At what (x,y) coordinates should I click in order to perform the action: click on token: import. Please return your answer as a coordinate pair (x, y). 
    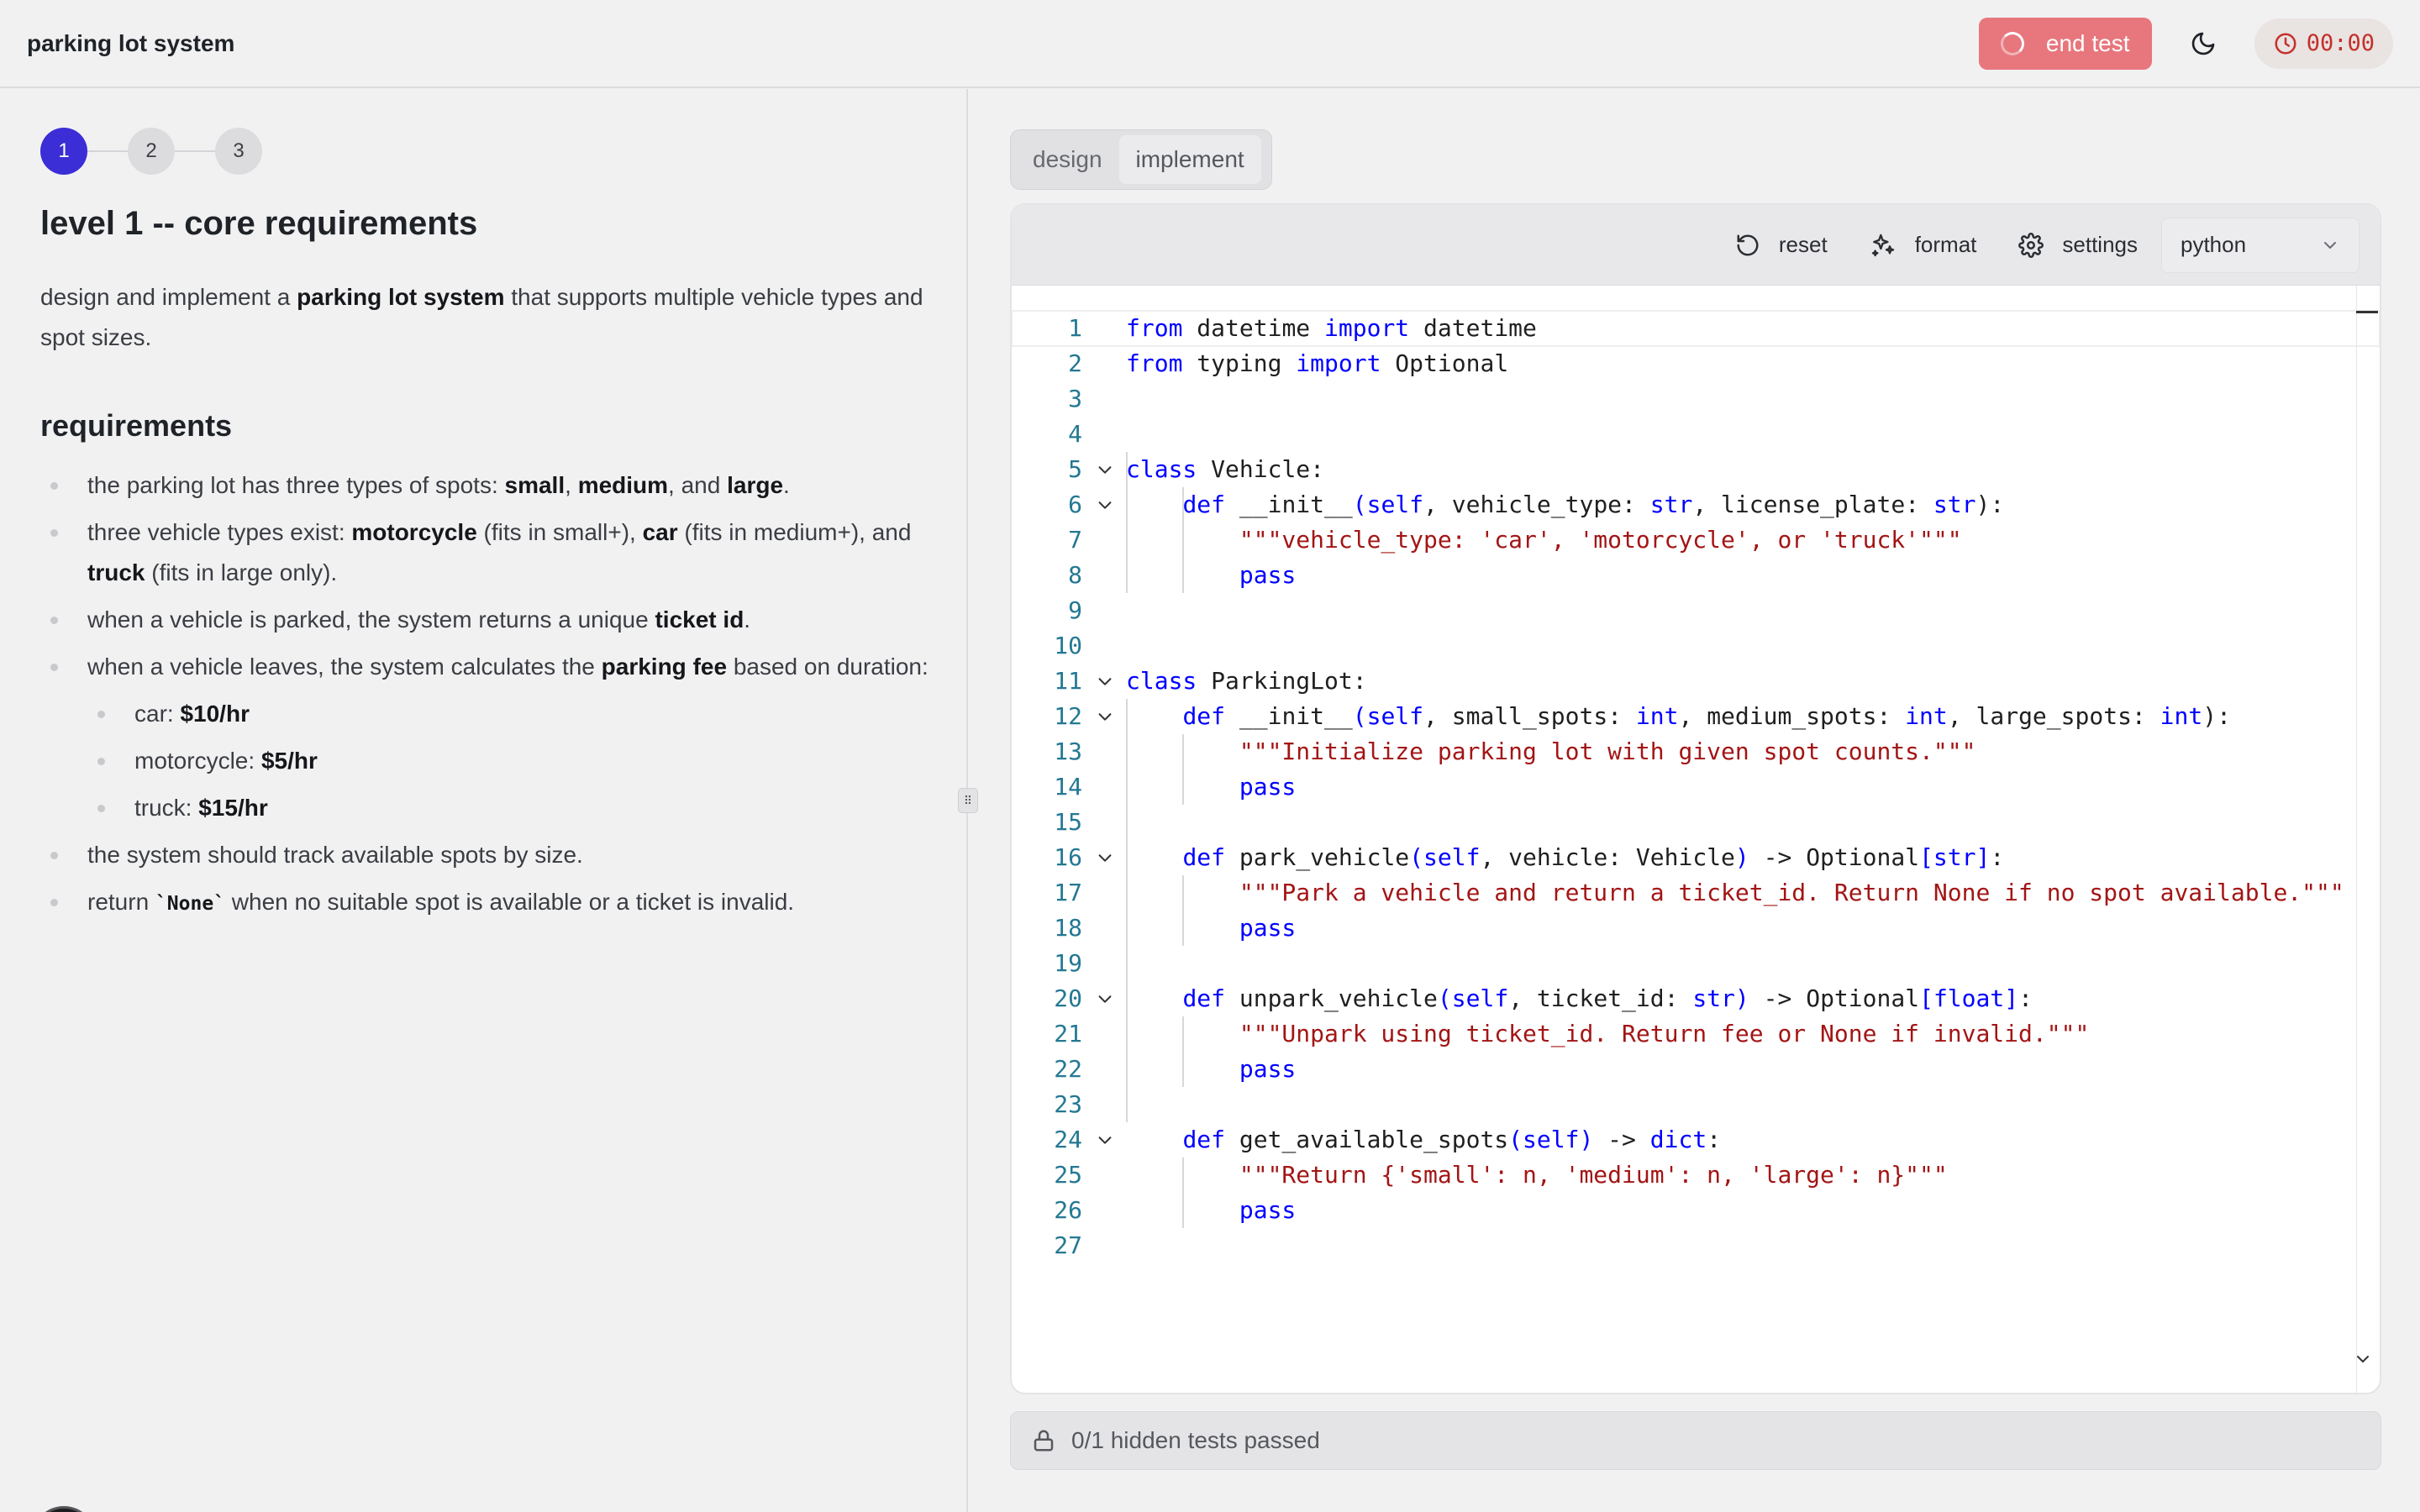
    Looking at the image, I should click on (1338, 363).